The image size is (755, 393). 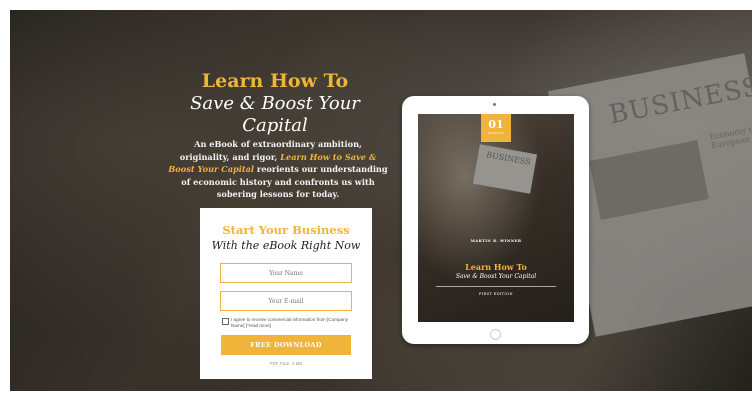 What do you see at coordinates (286, 363) in the screenshot?
I see `file-info: PDF FILE, 3 MB` at bounding box center [286, 363].